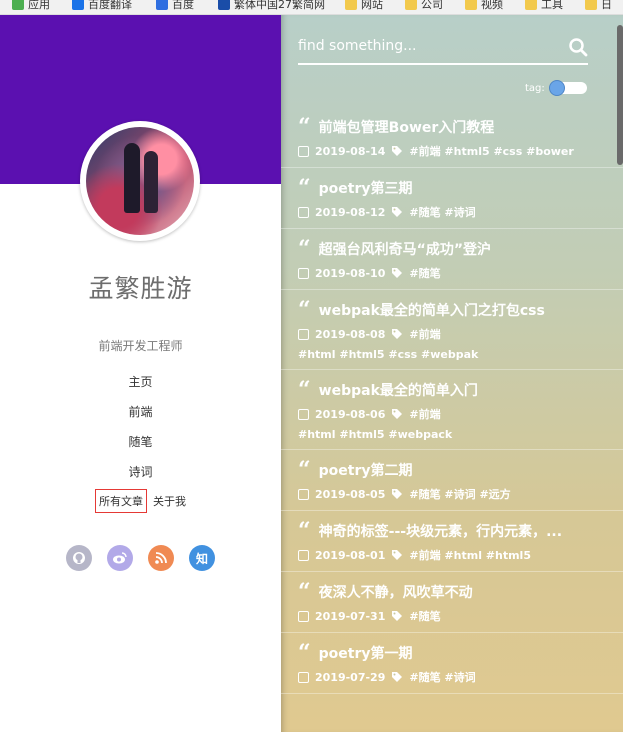  I want to click on nav-item-about: 关于我, so click(169, 501).